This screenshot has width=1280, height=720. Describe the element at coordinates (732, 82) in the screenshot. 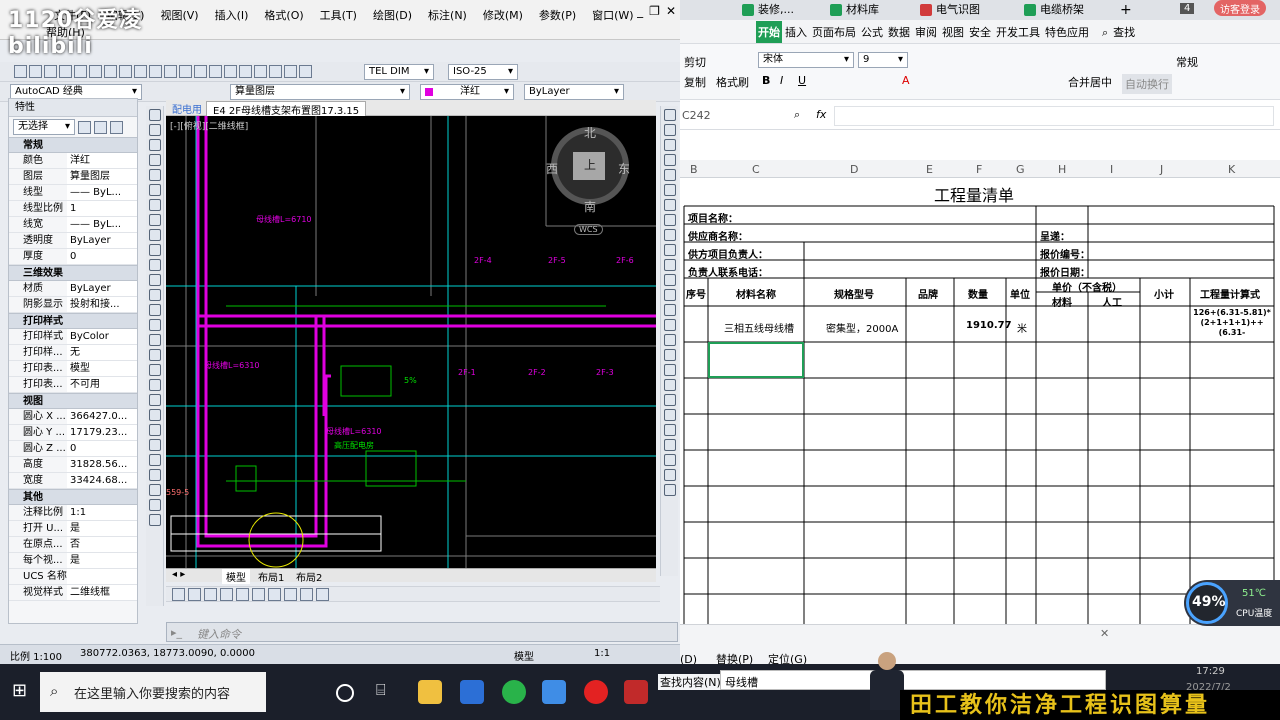

I see `format-painter-button: 格式刷` at that location.